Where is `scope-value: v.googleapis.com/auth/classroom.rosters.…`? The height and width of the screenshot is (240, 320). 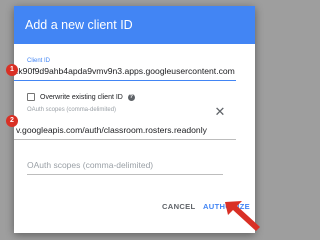
scope-value: v.googleapis.com/auth/classroom.rosters.… is located at coordinates (111, 130).